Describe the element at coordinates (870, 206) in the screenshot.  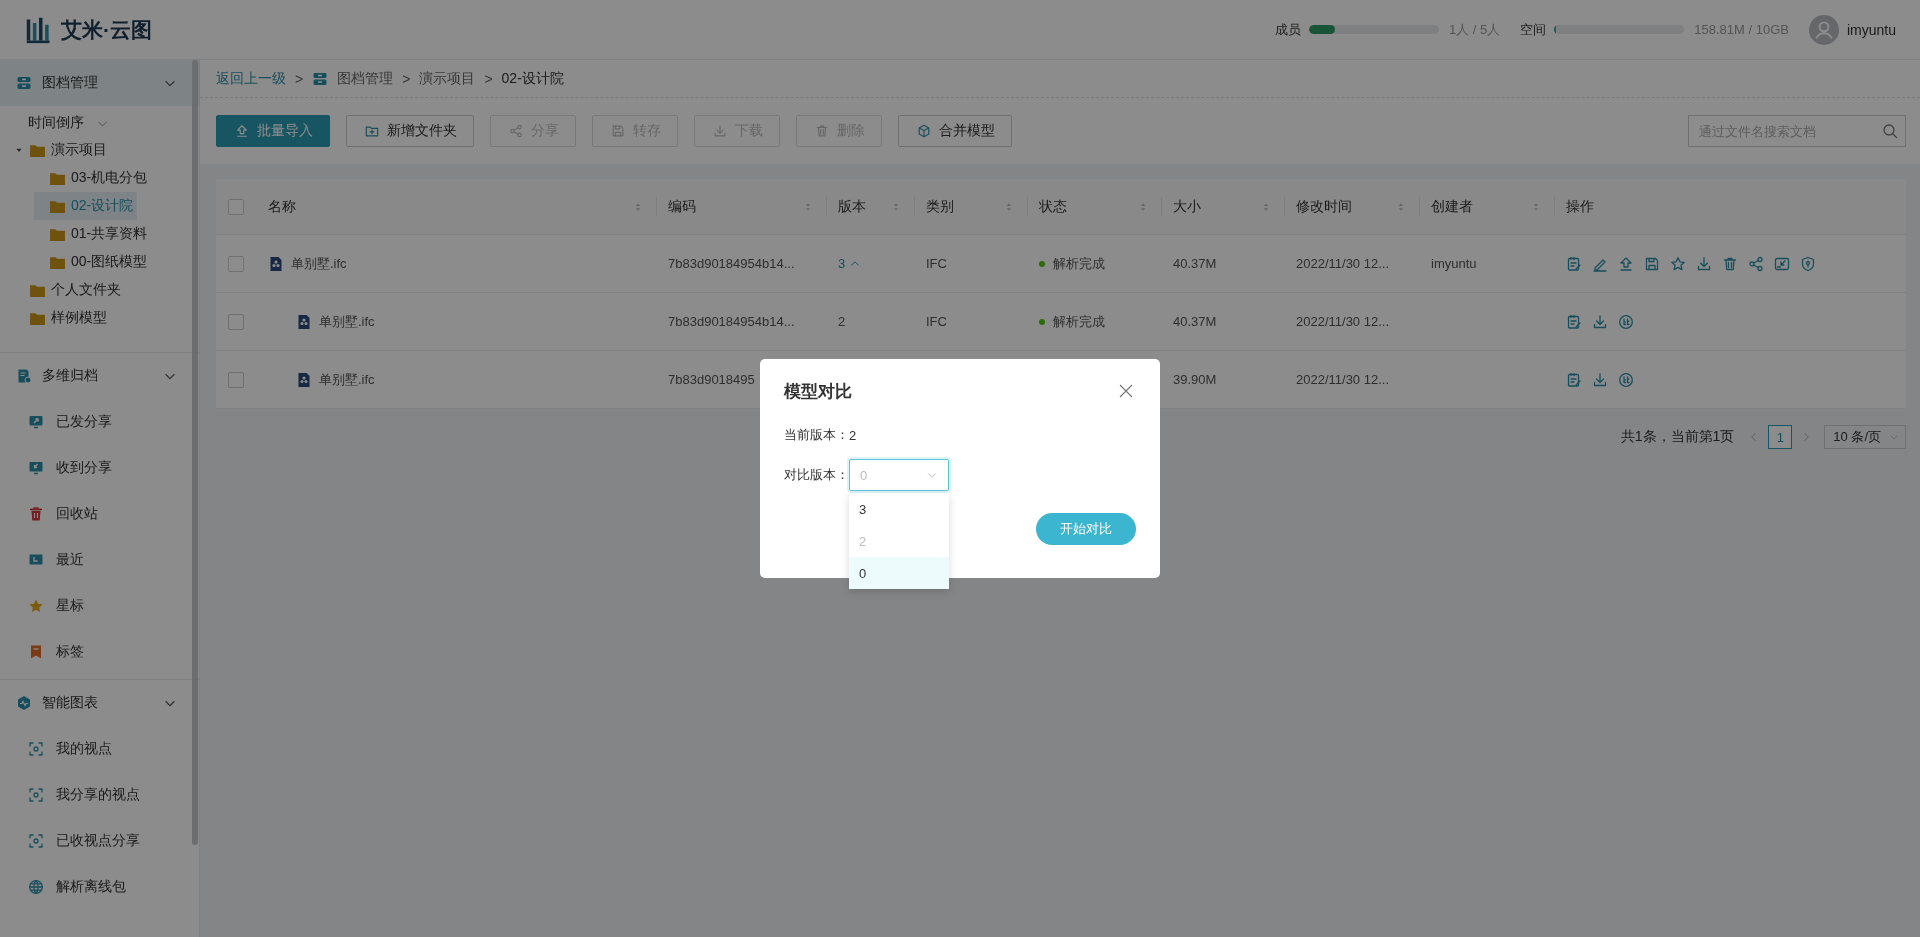
I see `column-header: 版本` at that location.